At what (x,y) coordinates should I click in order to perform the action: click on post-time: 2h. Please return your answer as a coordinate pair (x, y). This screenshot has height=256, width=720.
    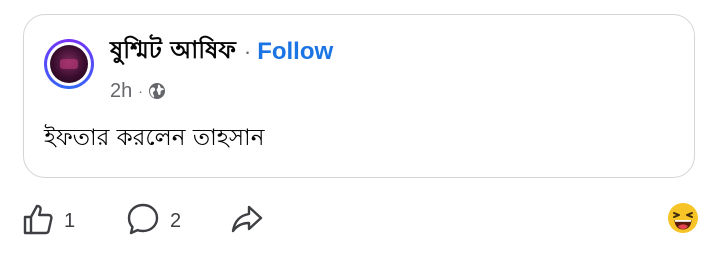
    Looking at the image, I should click on (121, 91).